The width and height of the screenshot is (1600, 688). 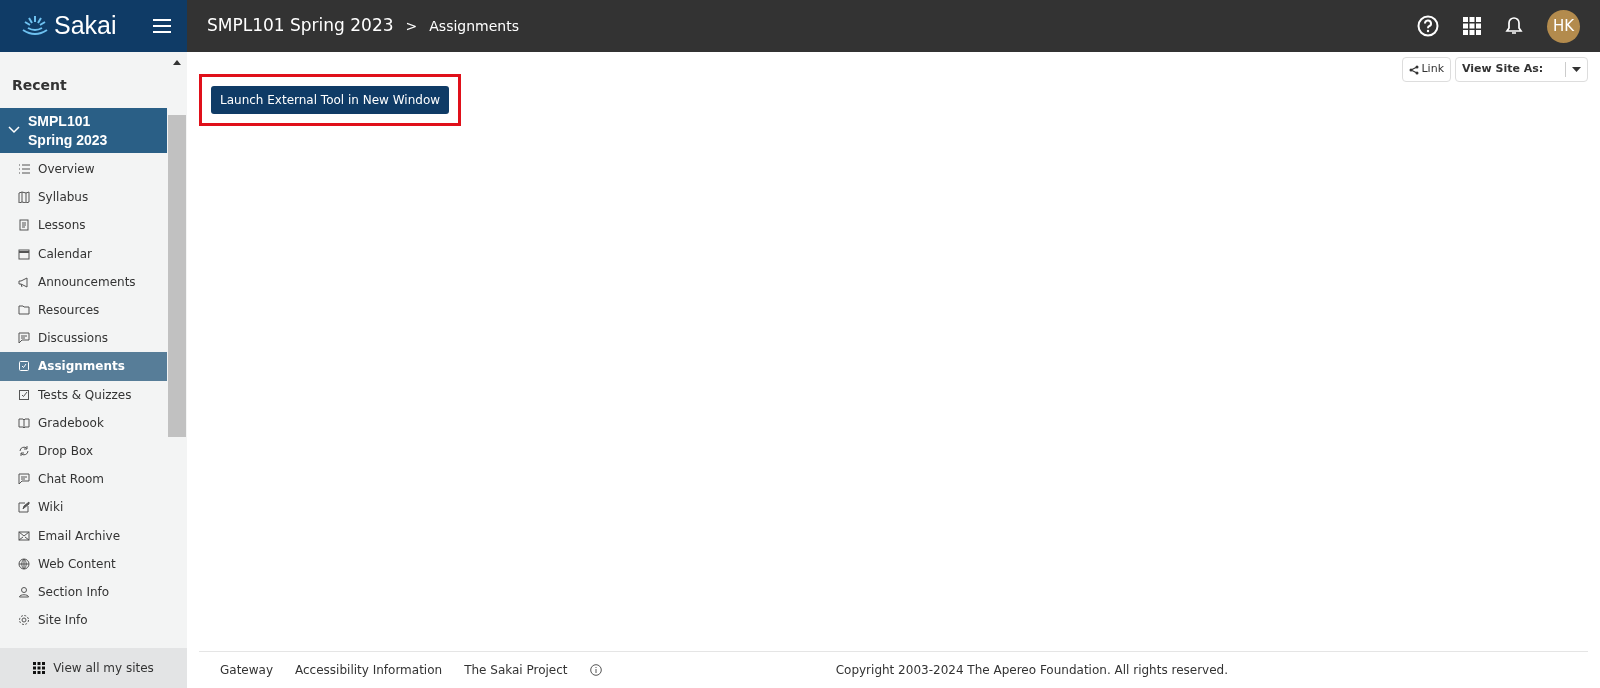 What do you see at coordinates (1514, 26) in the screenshot?
I see `bell-icon` at bounding box center [1514, 26].